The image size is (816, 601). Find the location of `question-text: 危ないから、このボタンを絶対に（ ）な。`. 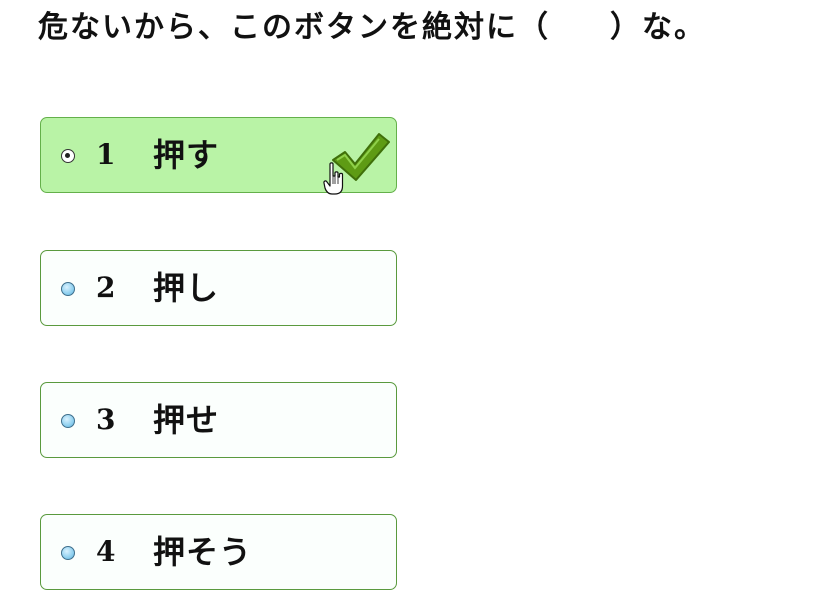

question-text: 危ないから、このボタンを絶対に（ ）な。 is located at coordinates (427, 28).